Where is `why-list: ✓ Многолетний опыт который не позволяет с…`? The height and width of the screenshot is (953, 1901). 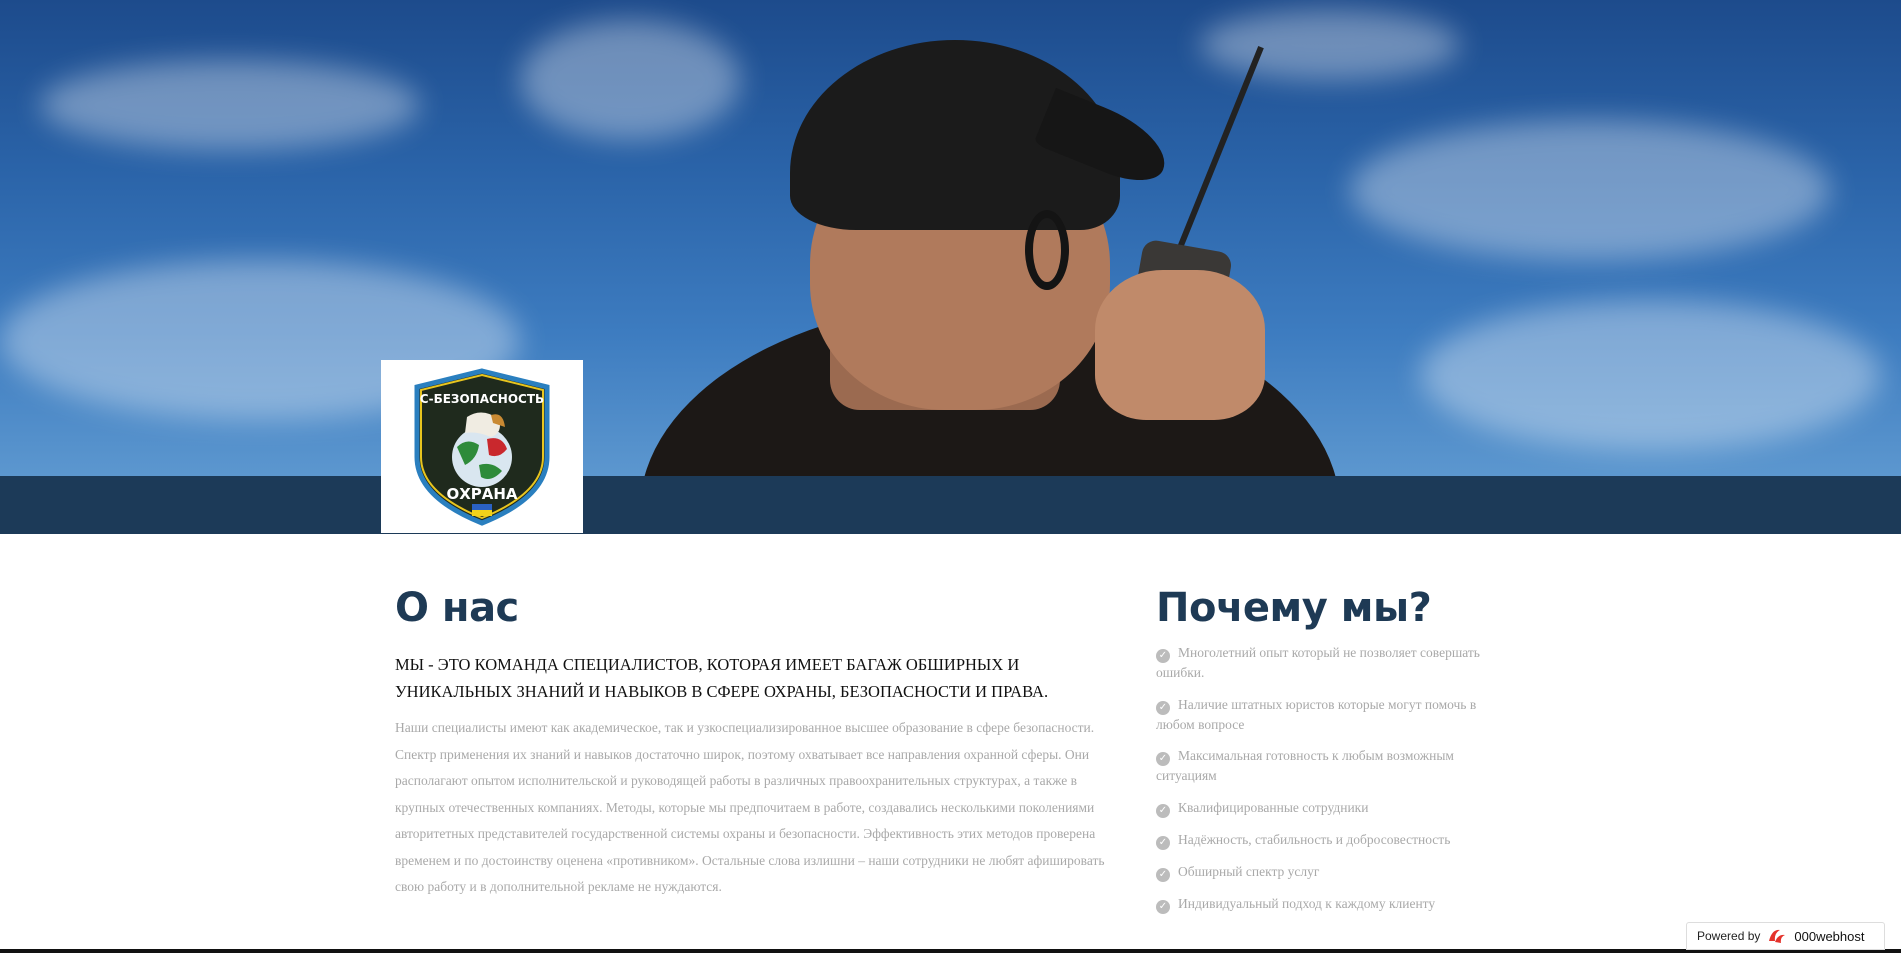 why-list: ✓ Многолетний опыт который не позволяет с… is located at coordinates (1336, 778).